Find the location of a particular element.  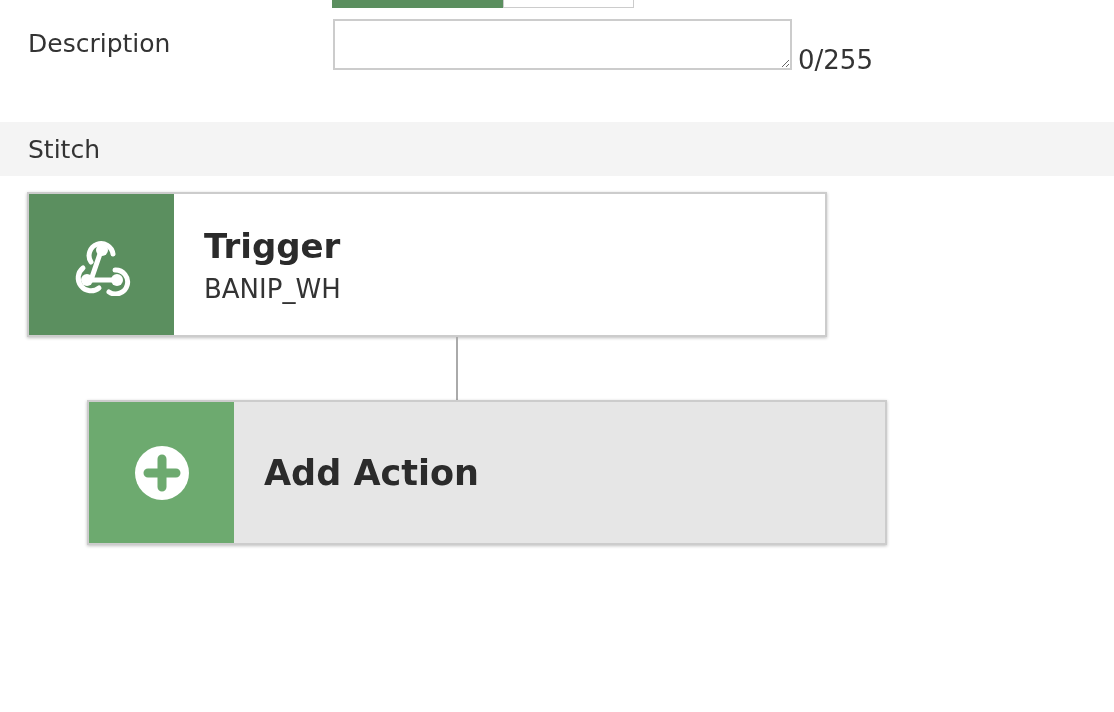

character-counter: 0/255 is located at coordinates (835, 60).